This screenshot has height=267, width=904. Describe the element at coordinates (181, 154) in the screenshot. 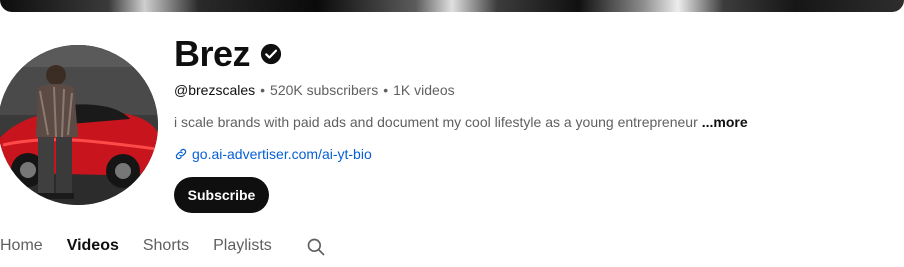

I see `link-icon` at that location.